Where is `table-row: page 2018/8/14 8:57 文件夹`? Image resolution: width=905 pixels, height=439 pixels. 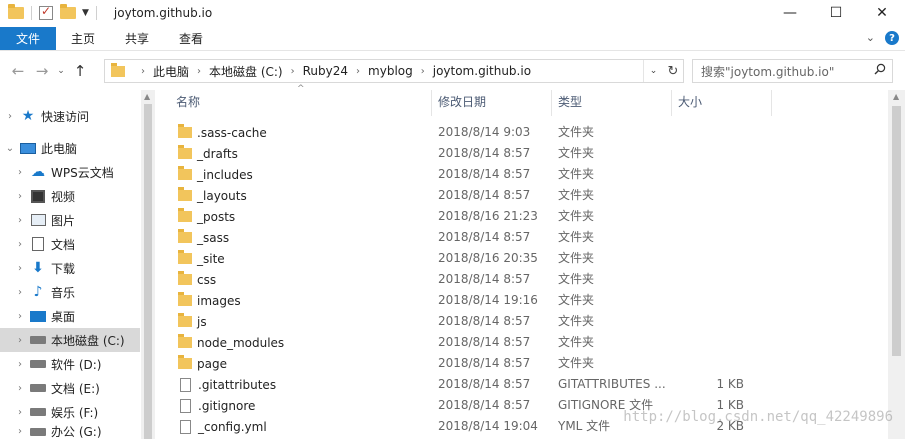
table-row: page 2018/8/14 8:57 文件夹 is located at coordinates (523, 363).